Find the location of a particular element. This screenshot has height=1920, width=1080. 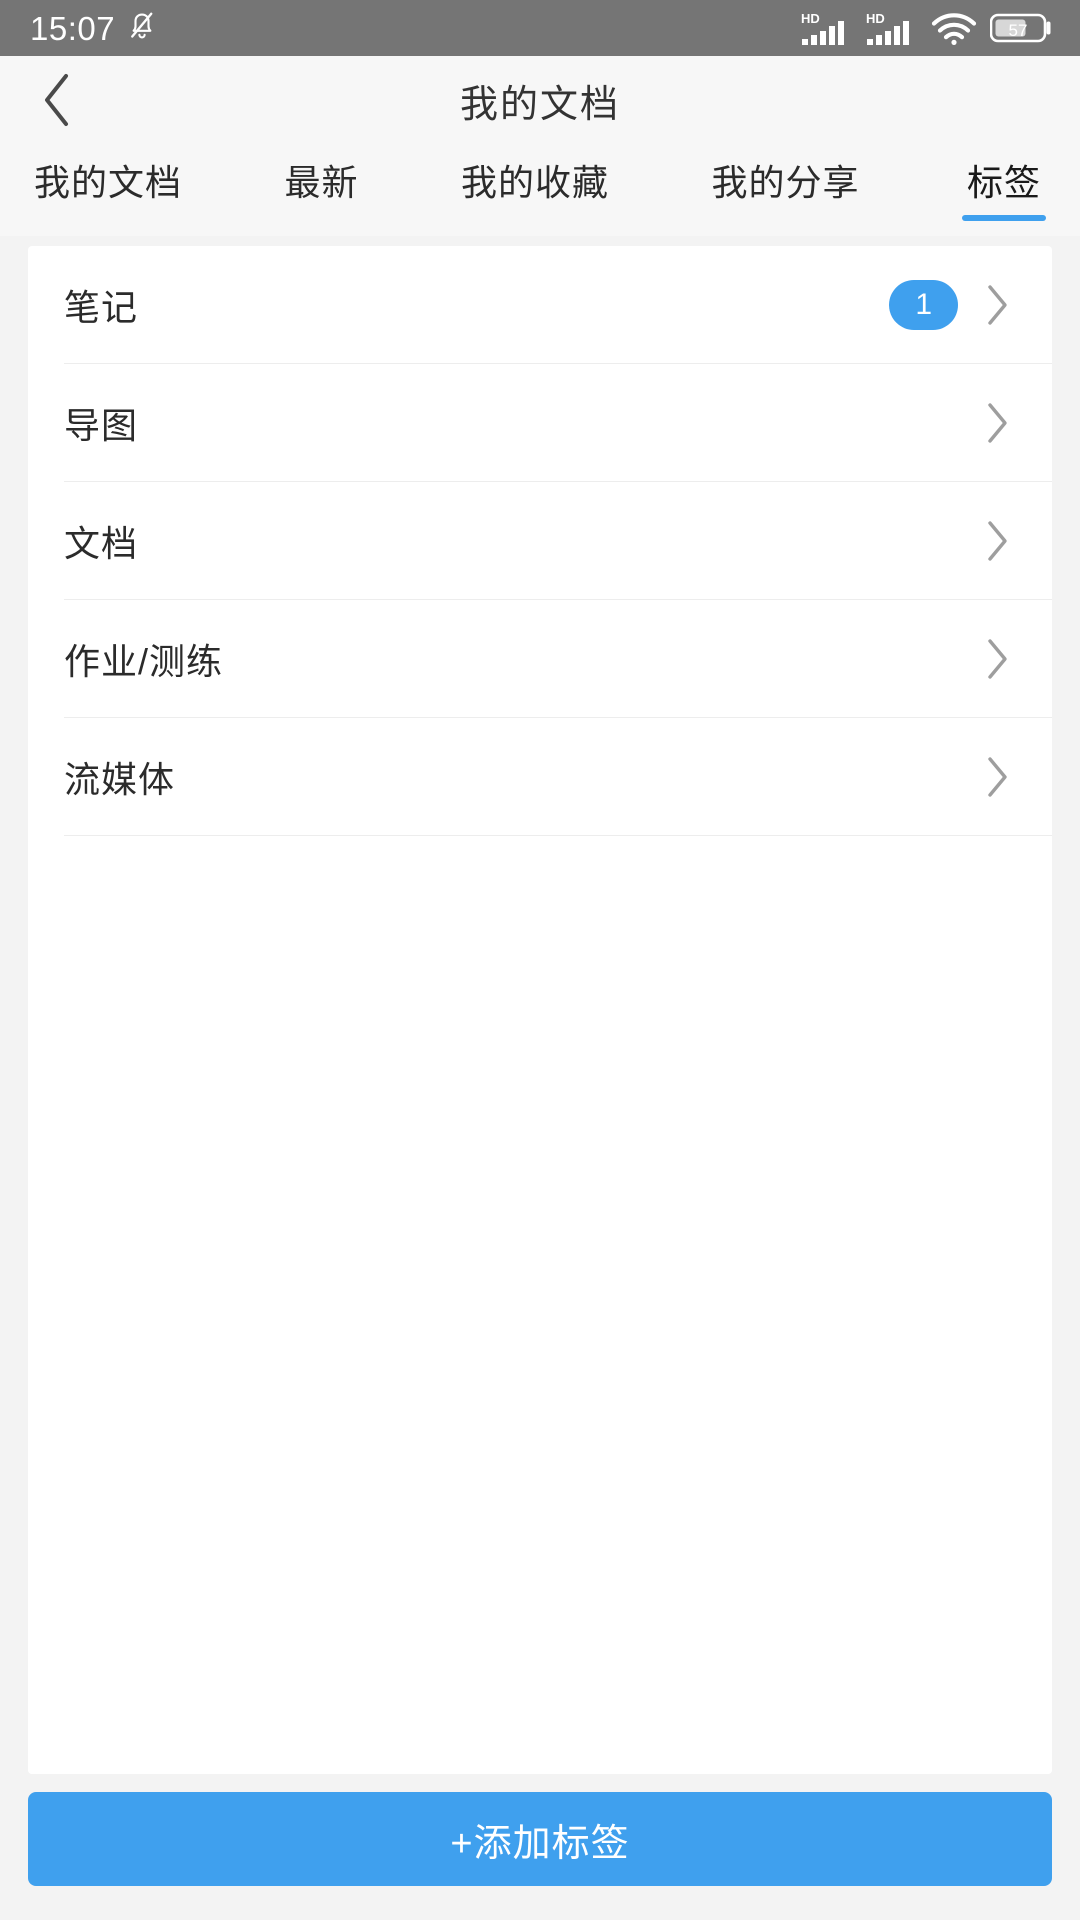

svg-text: 57 is located at coordinates (1018, 30).